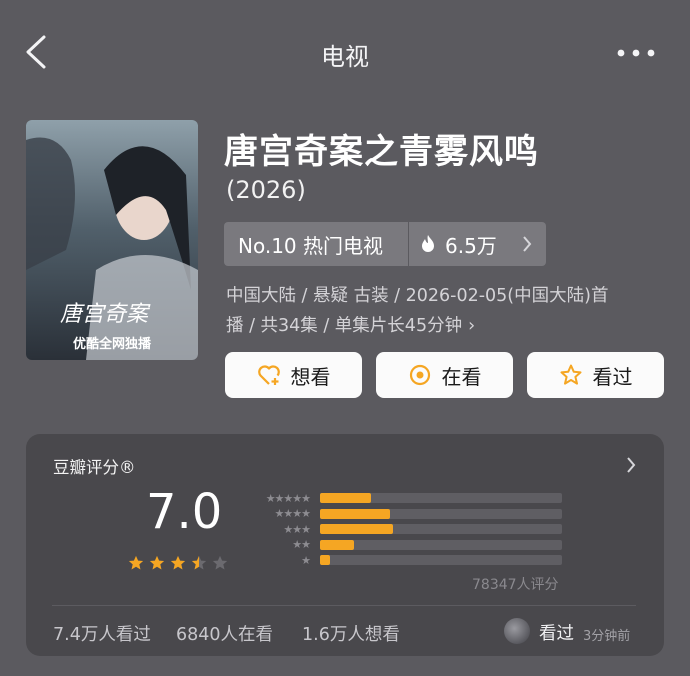  I want to click on rating-bar-stars: ★★★★, so click(292, 513).